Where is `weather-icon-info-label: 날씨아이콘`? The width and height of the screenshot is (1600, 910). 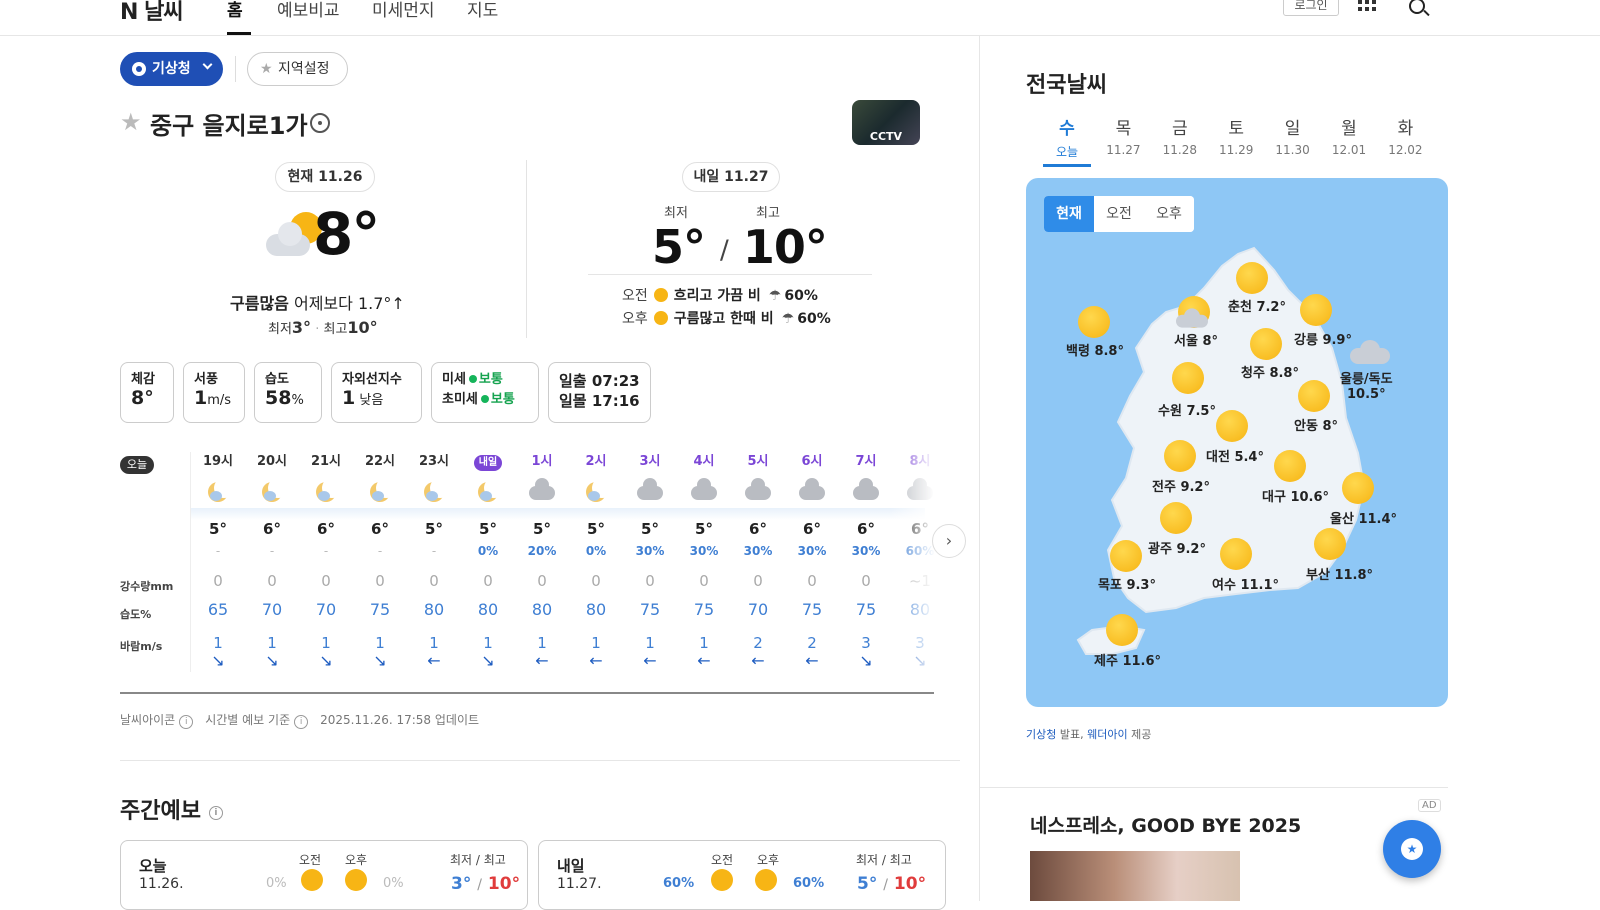 weather-icon-info-label: 날씨아이콘 is located at coordinates (147, 720).